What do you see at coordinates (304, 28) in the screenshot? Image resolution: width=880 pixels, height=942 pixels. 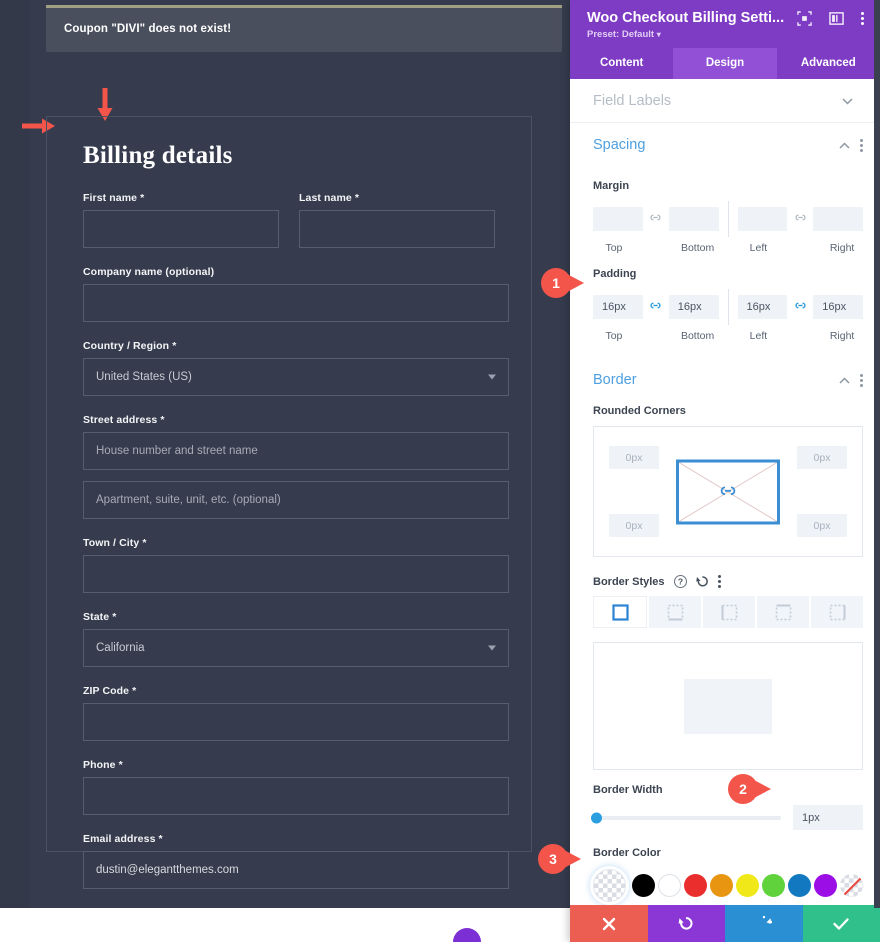 I see `coupon-error-notice: Coupon "DIVI" does not exist!` at bounding box center [304, 28].